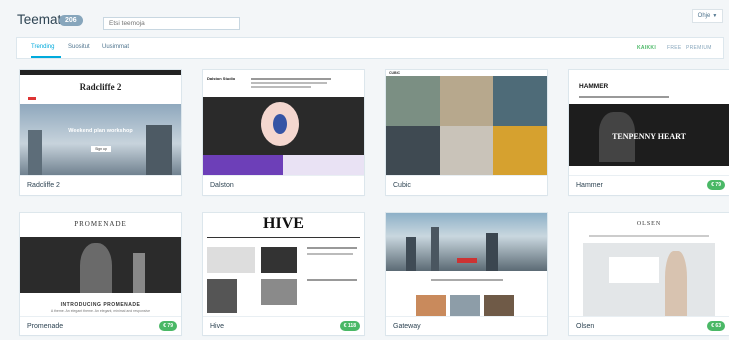 Image resolution: width=729 pixels, height=340 pixels. I want to click on page-title: Teemat, so click(39, 19).